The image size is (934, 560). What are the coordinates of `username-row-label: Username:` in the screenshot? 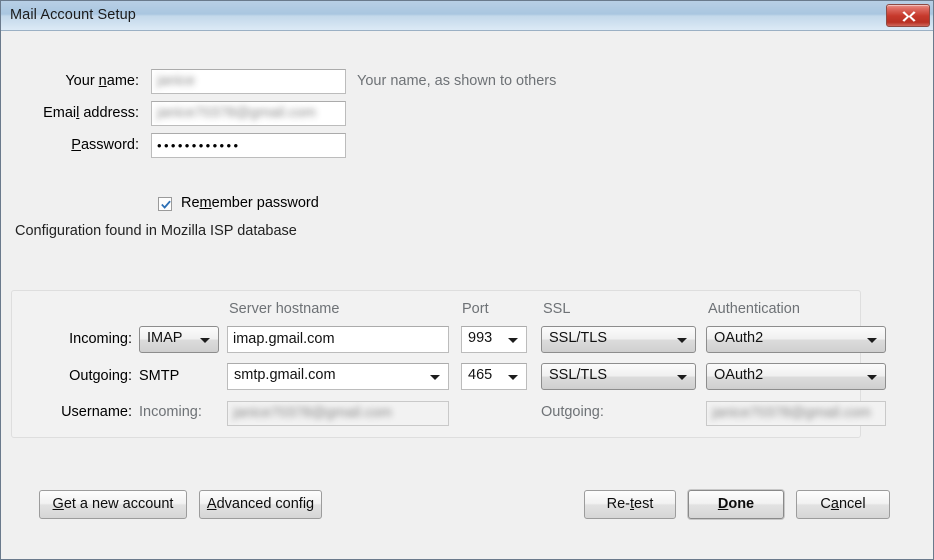 It's located at (96, 412).